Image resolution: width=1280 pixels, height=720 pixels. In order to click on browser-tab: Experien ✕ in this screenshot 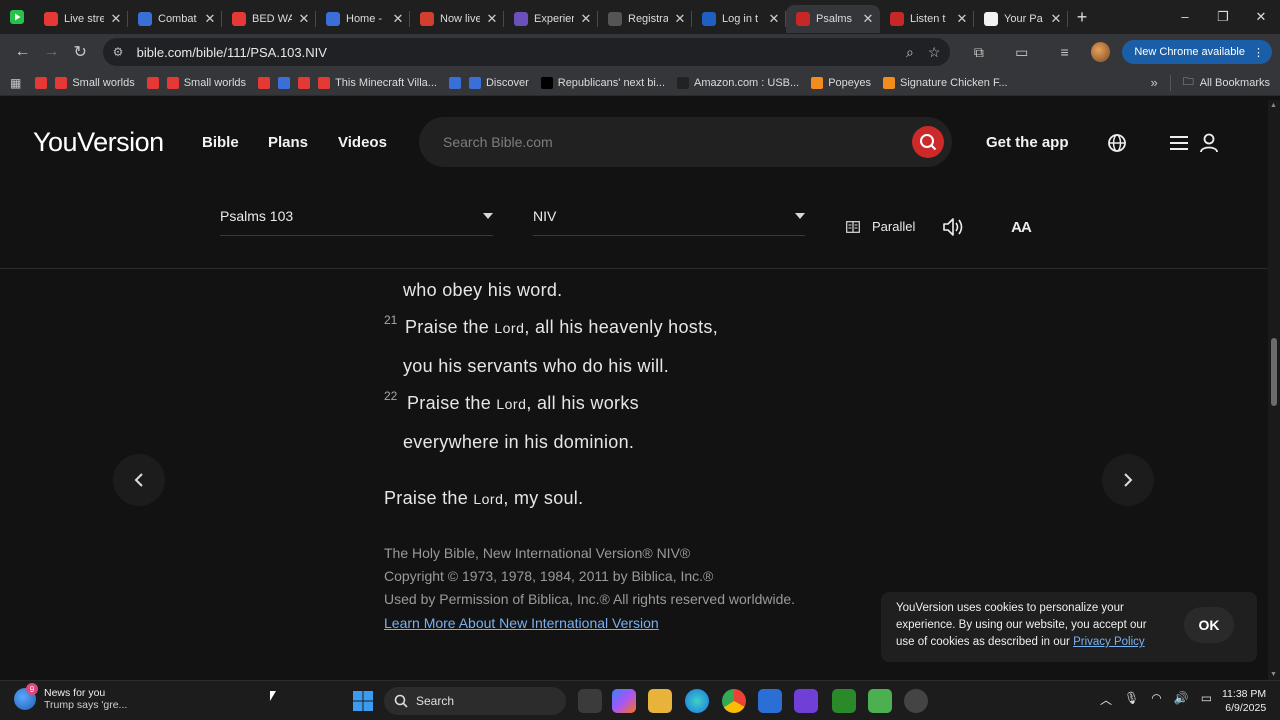, I will do `click(551, 19)`.